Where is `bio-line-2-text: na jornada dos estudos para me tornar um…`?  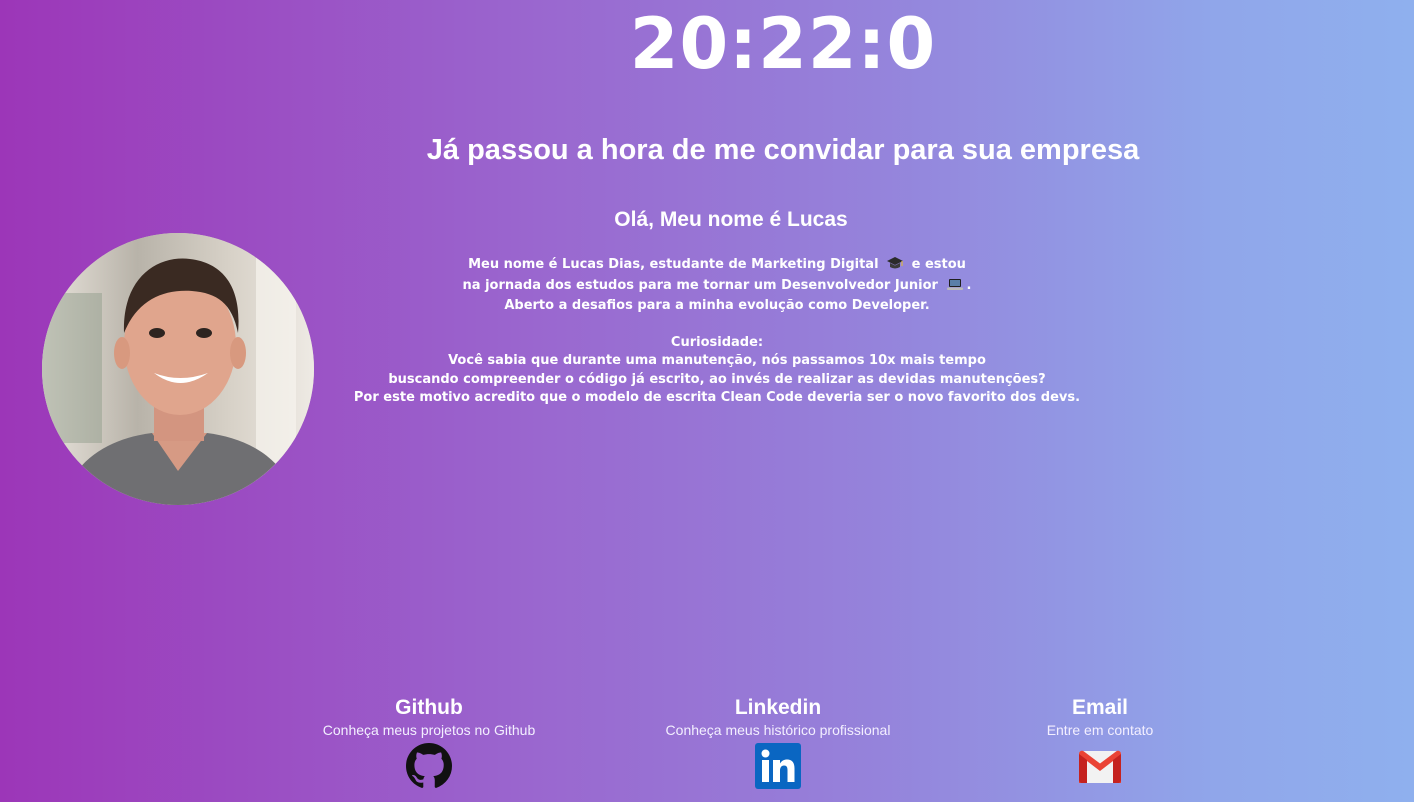 bio-line-2-text: na jornada dos estudos para me tornar um… is located at coordinates (700, 285).